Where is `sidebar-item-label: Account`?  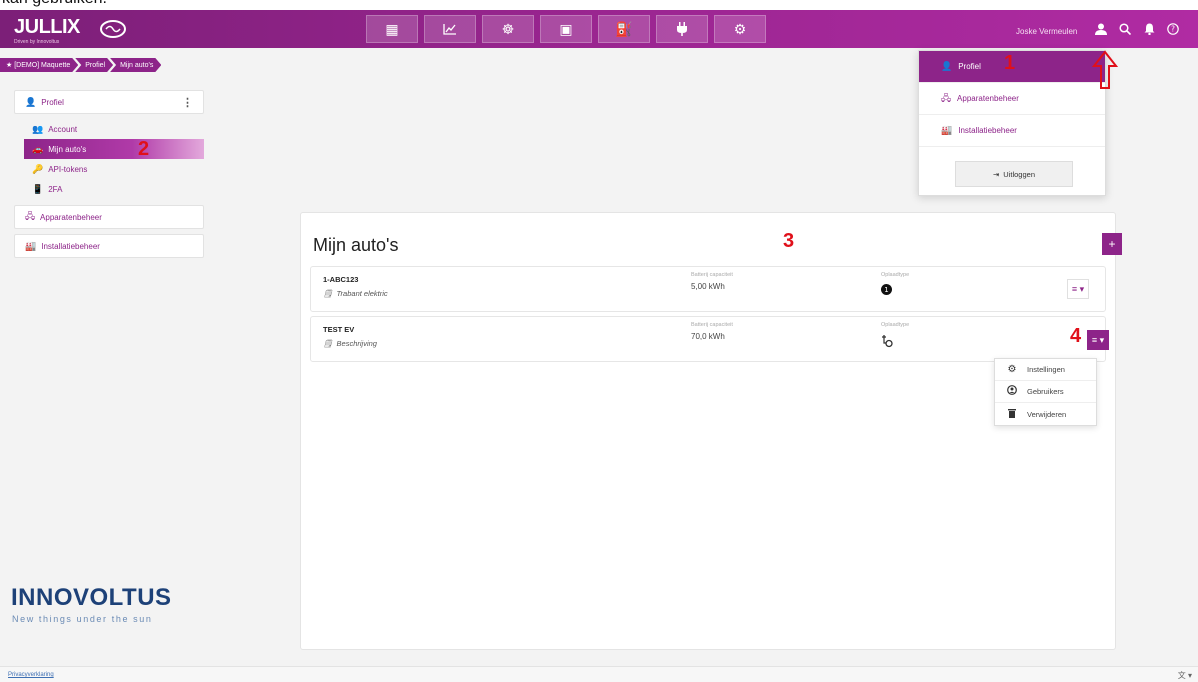
sidebar-item-label: Account is located at coordinates (63, 129).